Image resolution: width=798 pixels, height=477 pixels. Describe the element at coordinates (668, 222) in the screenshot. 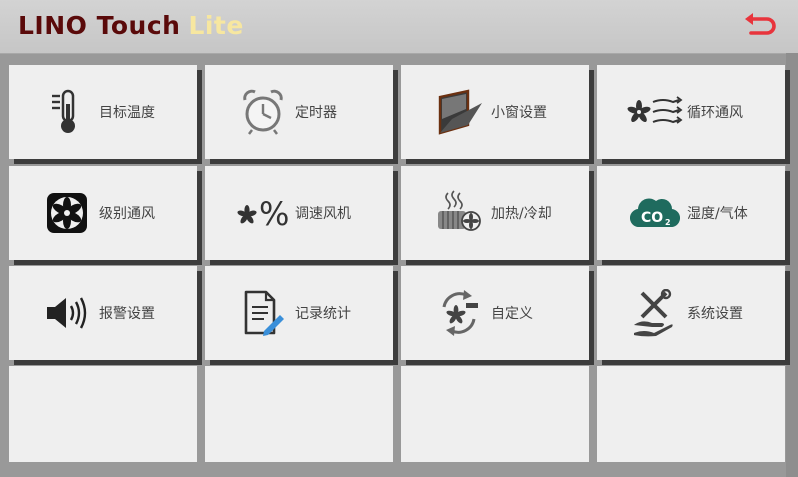

I see `svg-text: 2` at that location.